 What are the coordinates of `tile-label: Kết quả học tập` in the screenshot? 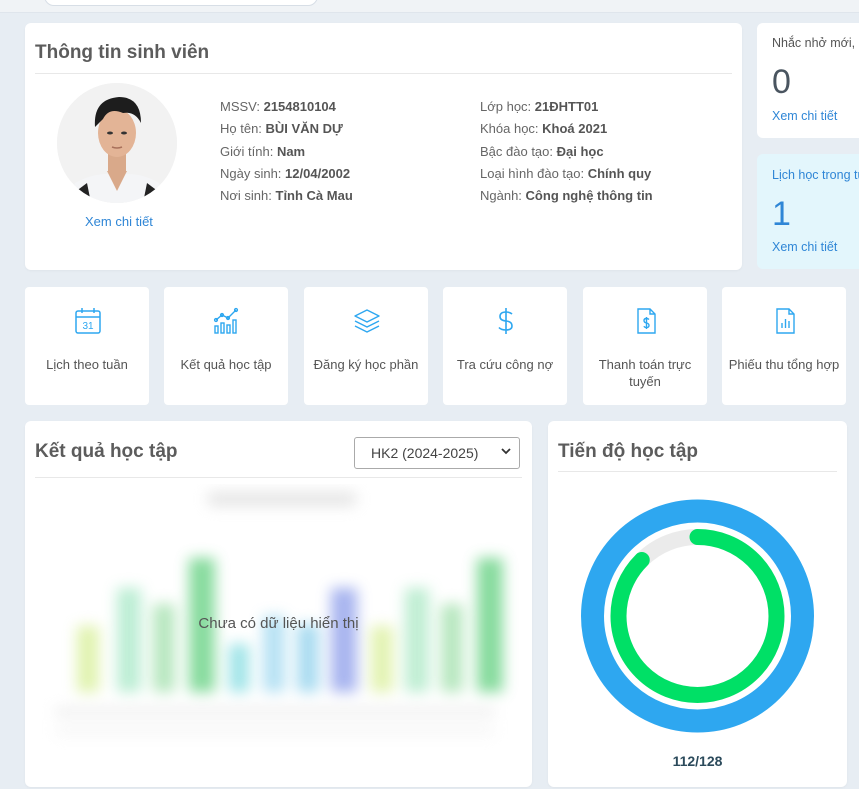 It's located at (226, 364).